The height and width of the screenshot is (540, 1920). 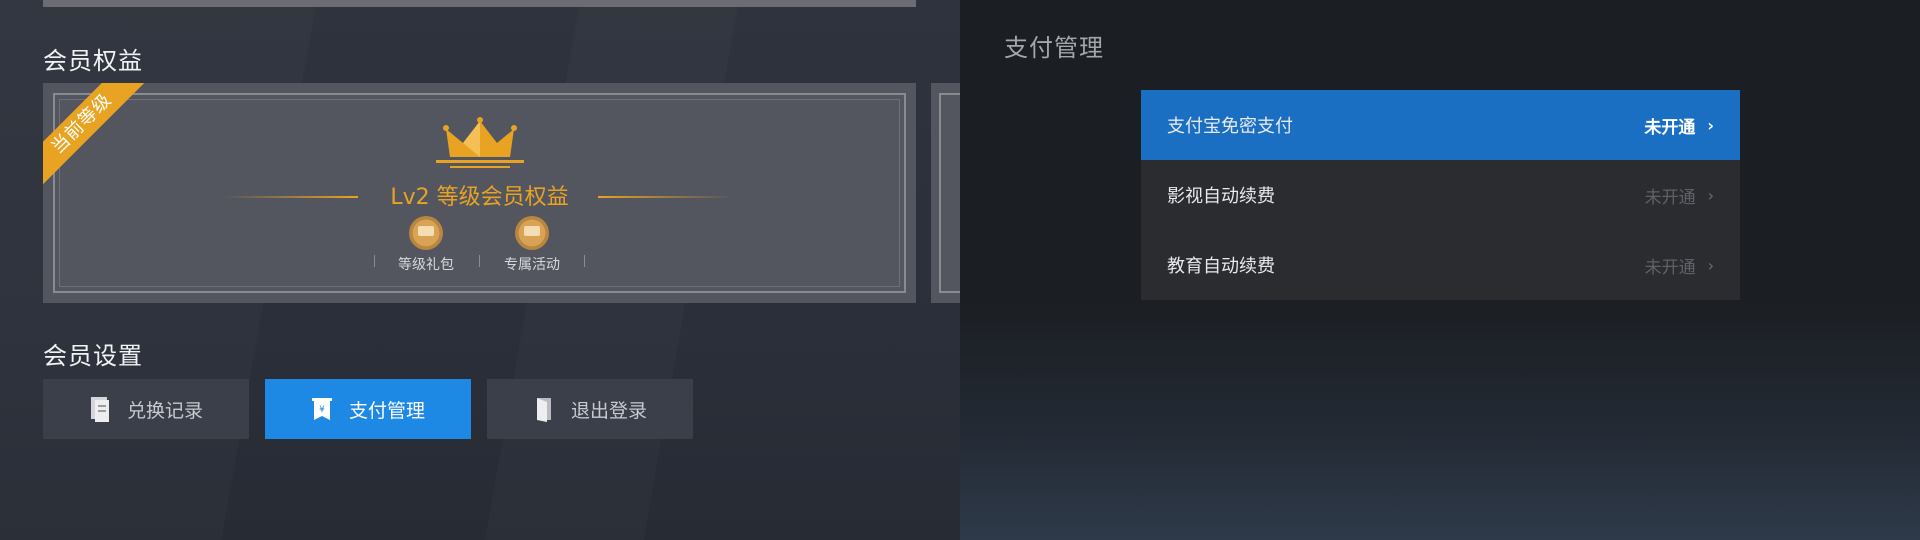 What do you see at coordinates (164, 410) in the screenshot?
I see `button-label: 兑换记录` at bounding box center [164, 410].